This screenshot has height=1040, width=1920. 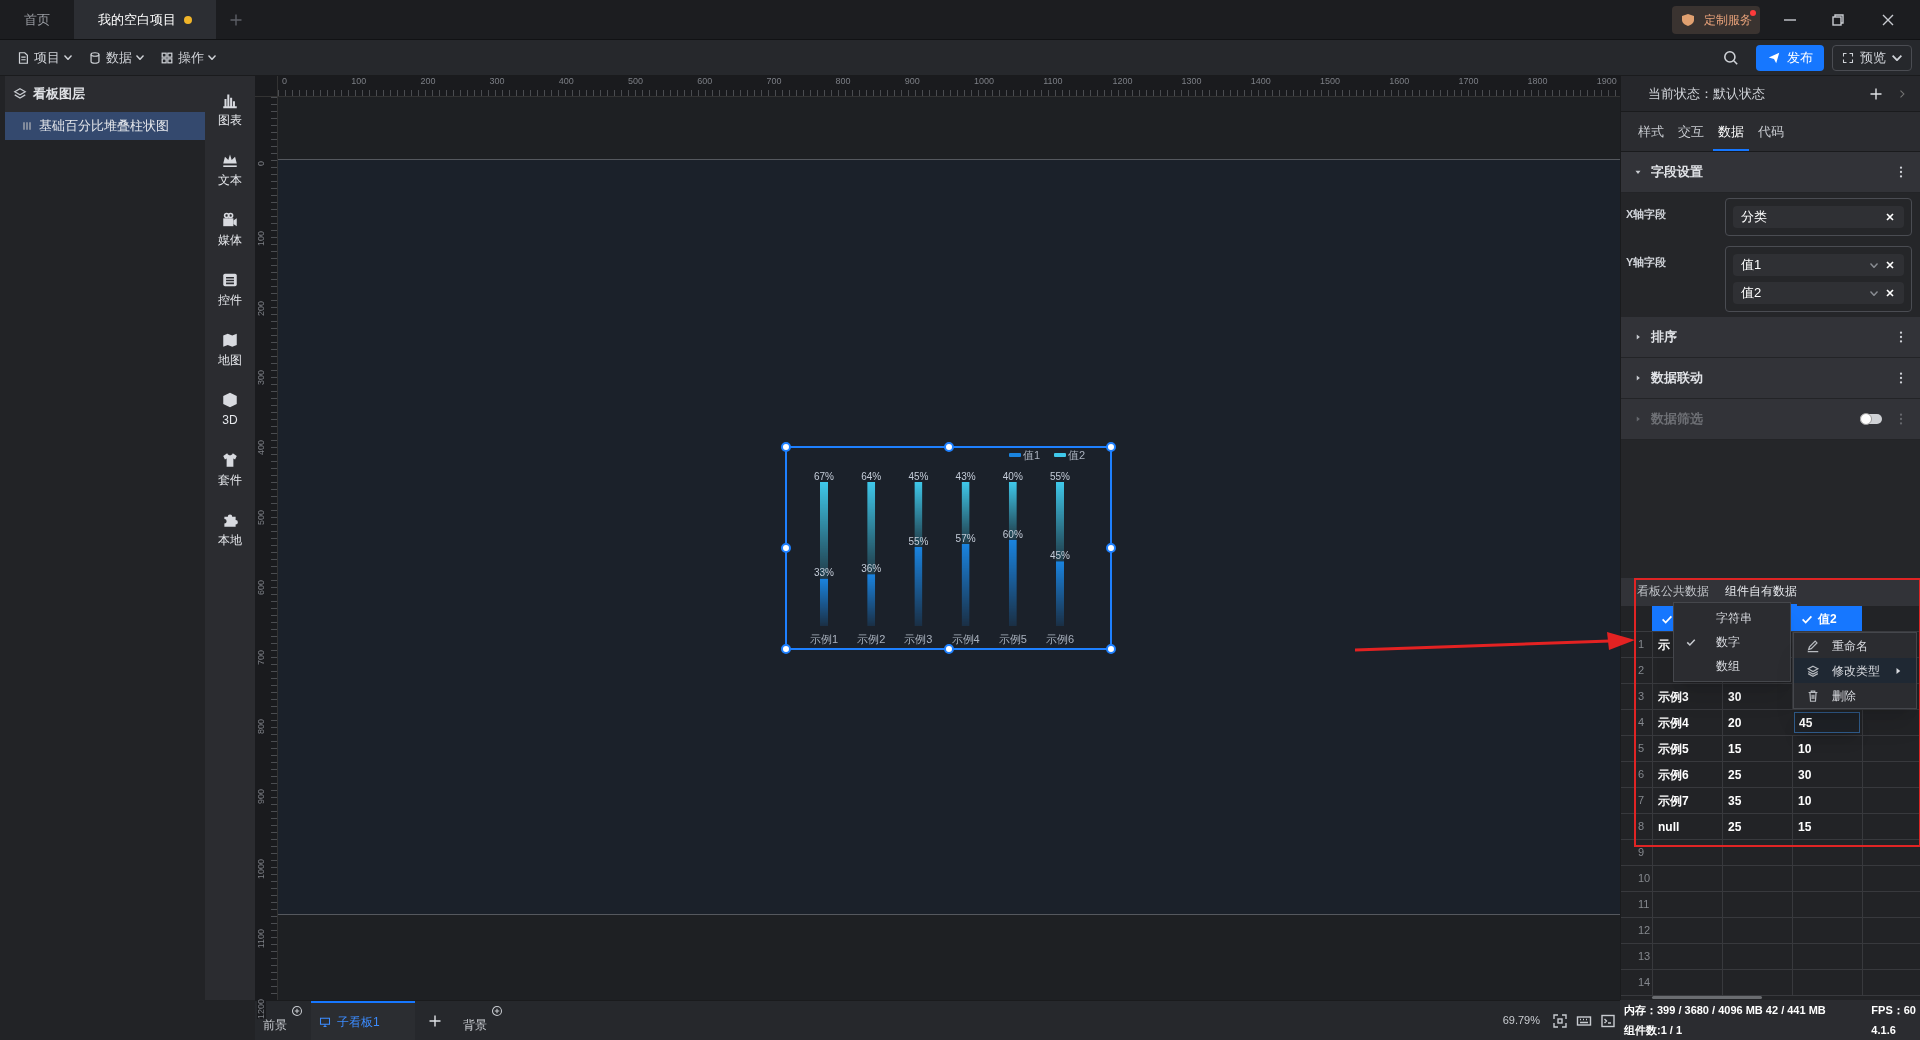 What do you see at coordinates (261, 518) in the screenshot?
I see `ruler-label: 500` at bounding box center [261, 518].